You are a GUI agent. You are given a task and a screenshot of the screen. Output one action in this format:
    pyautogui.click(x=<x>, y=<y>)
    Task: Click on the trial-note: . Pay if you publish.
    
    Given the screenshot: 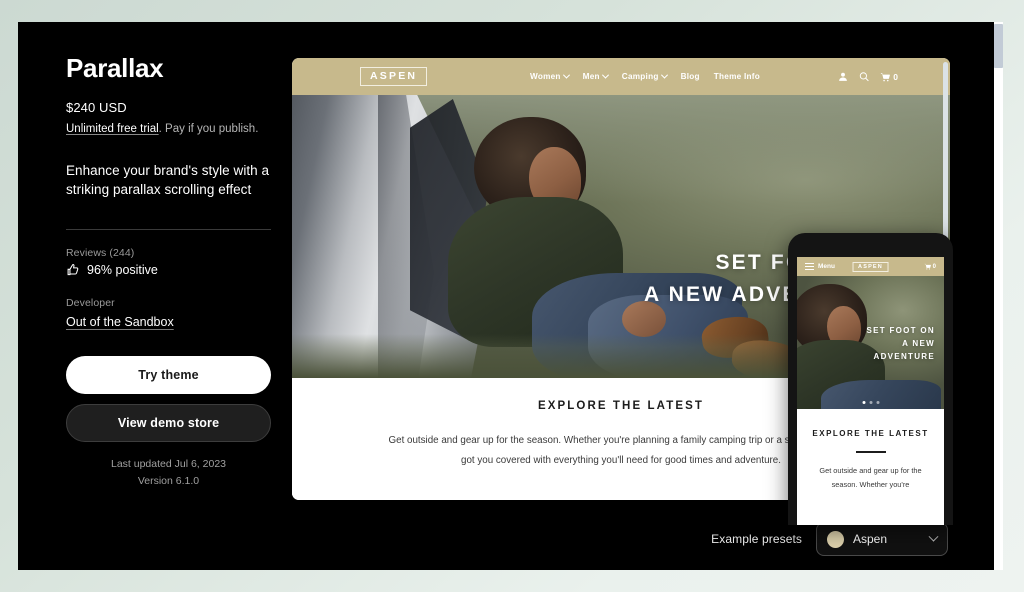 What is the action you would take?
    pyautogui.click(x=208, y=128)
    